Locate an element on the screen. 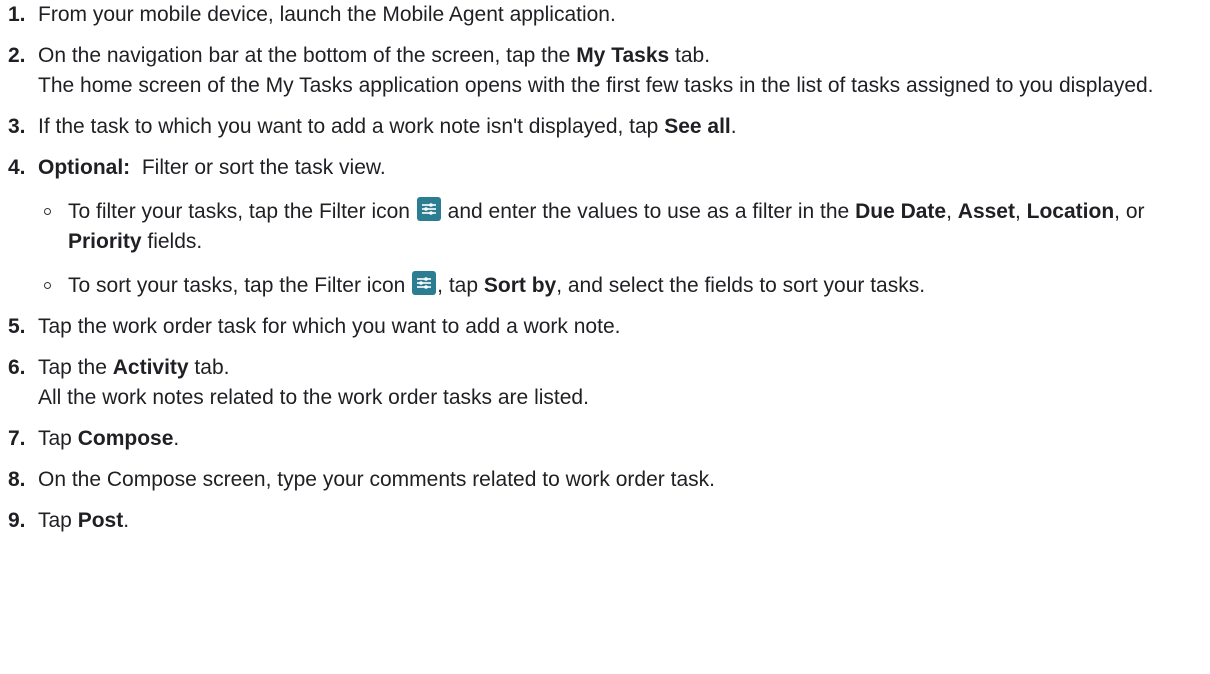  my-tasks-label: My Tasks is located at coordinates (623, 55).